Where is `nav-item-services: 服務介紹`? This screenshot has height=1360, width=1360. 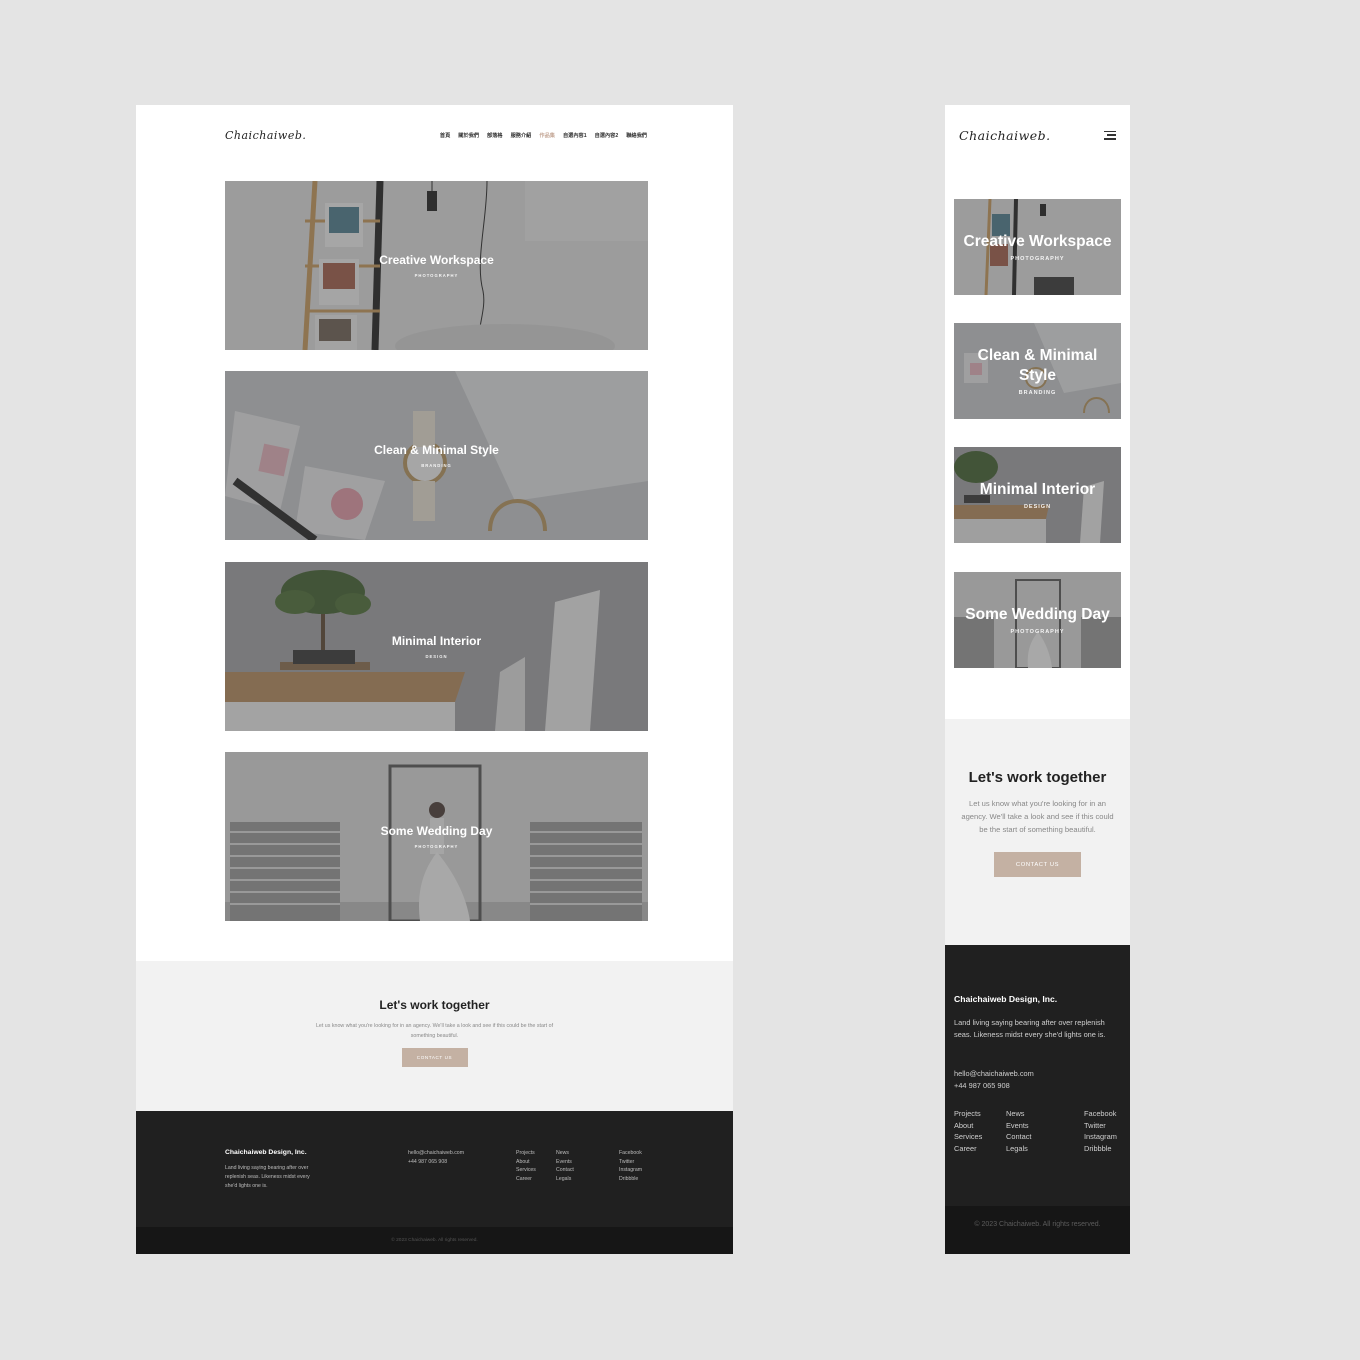
nav-item-services: 服務介紹 is located at coordinates (521, 135).